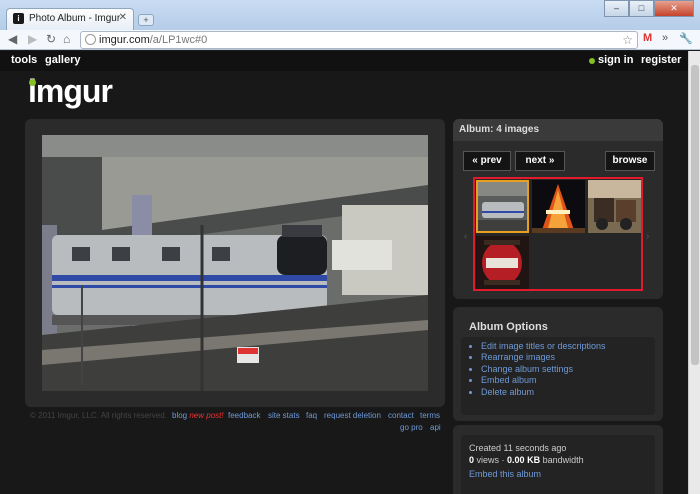  What do you see at coordinates (543, 369) in the screenshot?
I see `option-change-settings: Change album settings` at bounding box center [543, 369].